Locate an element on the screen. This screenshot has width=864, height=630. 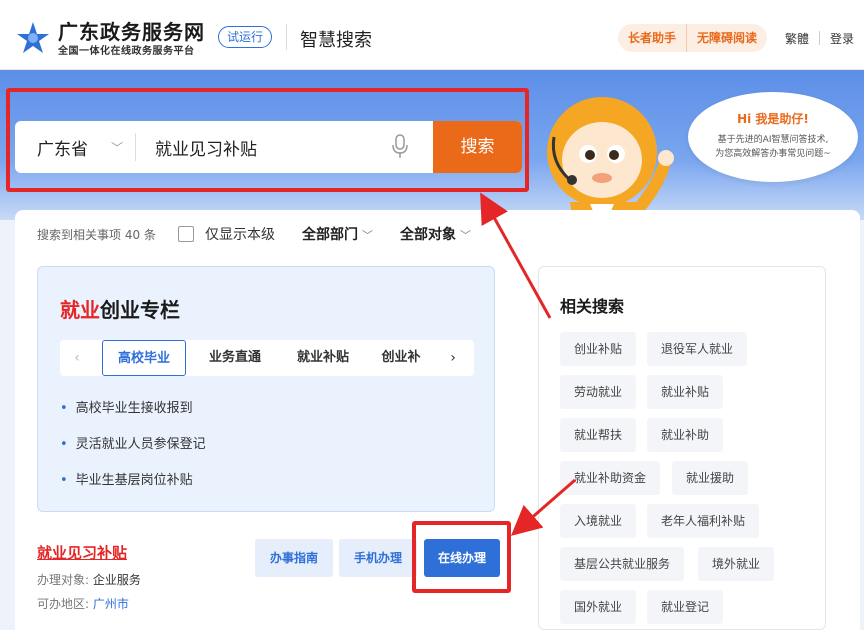
chevron-right-icon: › is located at coordinates (453, 358).